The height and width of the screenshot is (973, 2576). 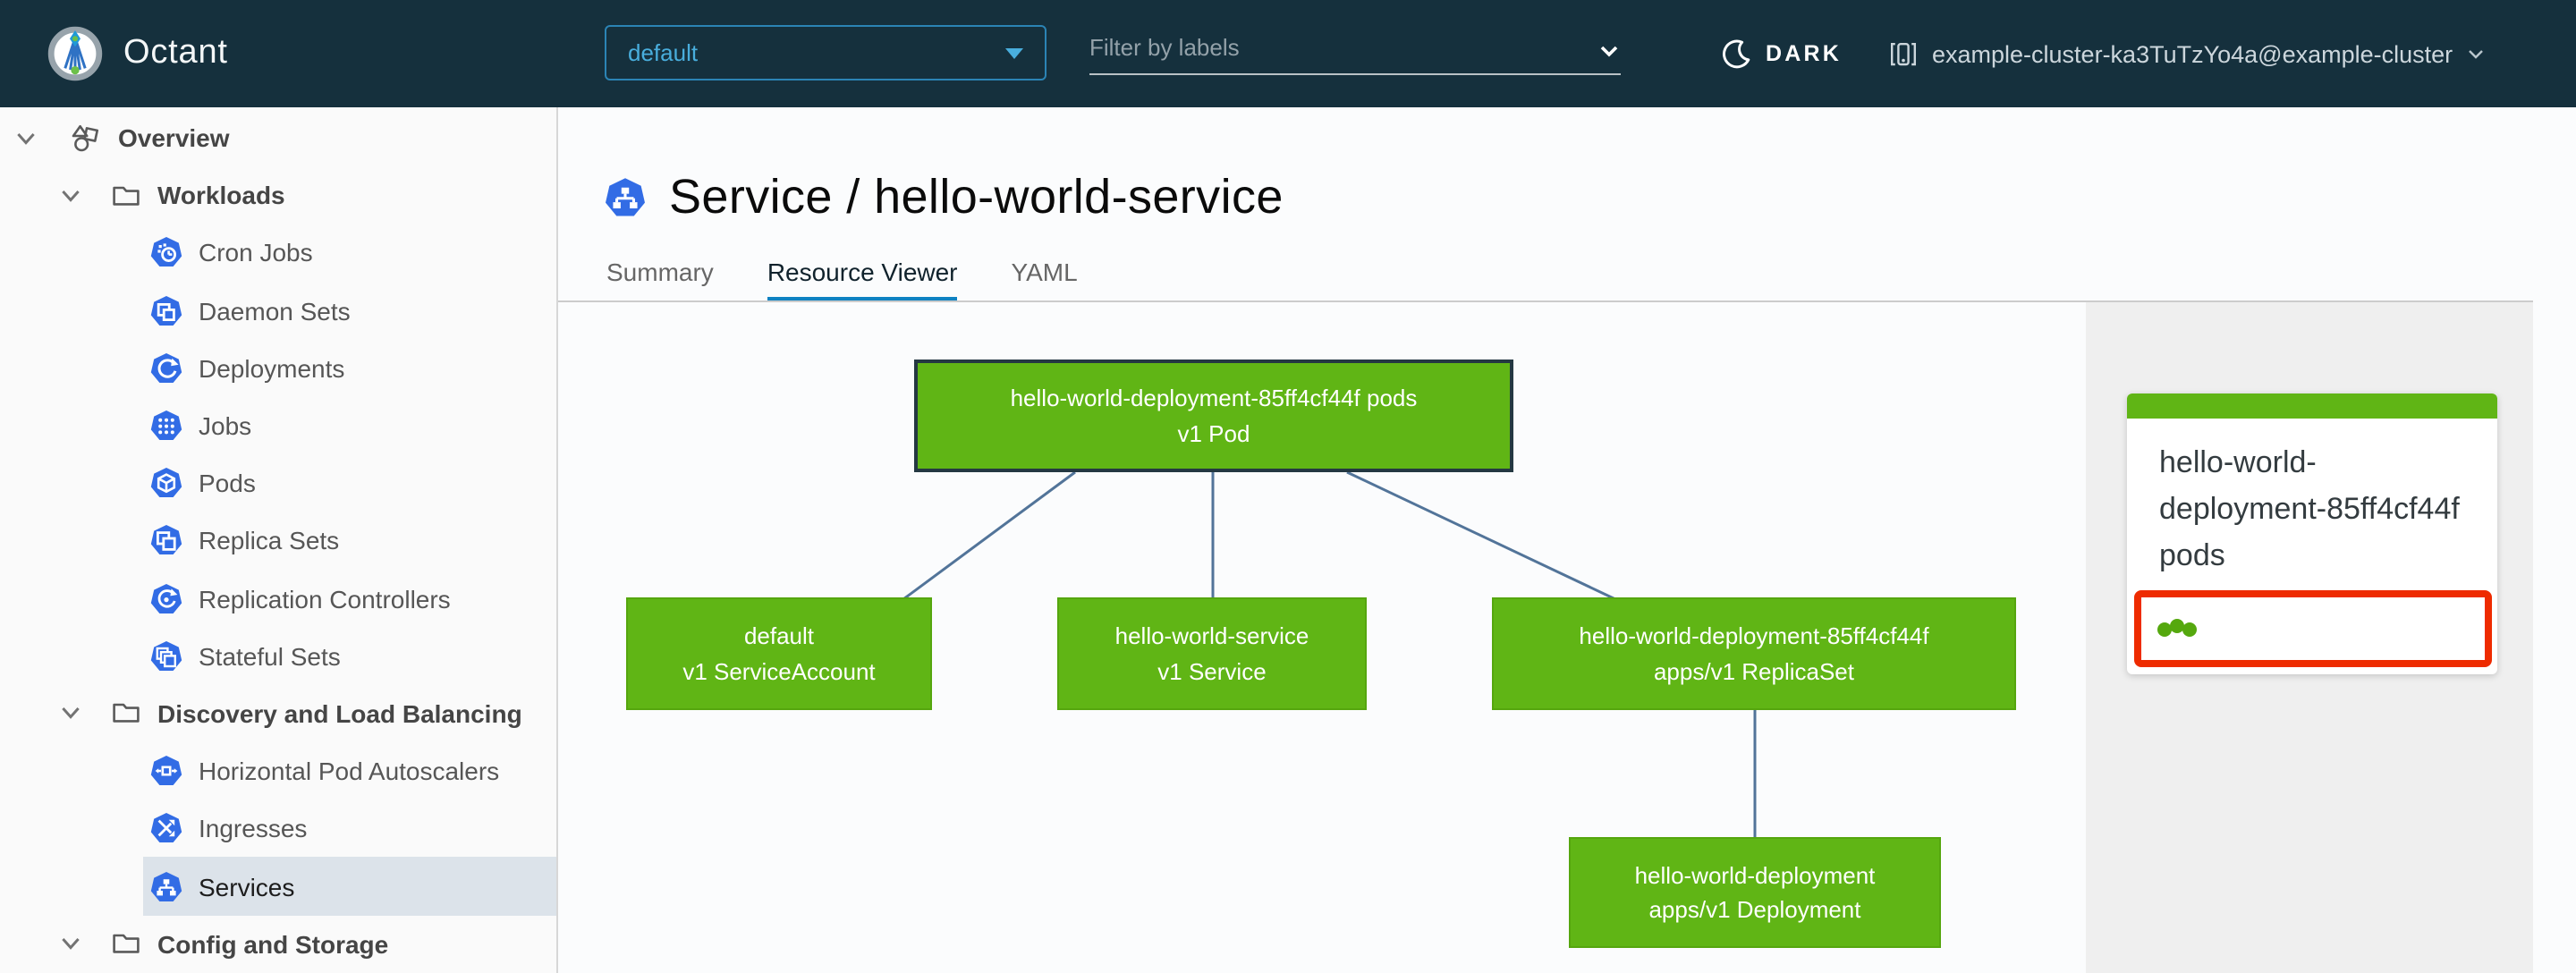 What do you see at coordinates (247, 886) in the screenshot?
I see `sidebar-item-label: Services` at bounding box center [247, 886].